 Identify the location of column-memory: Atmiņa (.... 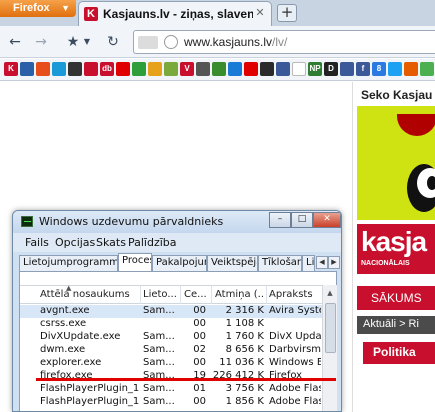
(240, 294).